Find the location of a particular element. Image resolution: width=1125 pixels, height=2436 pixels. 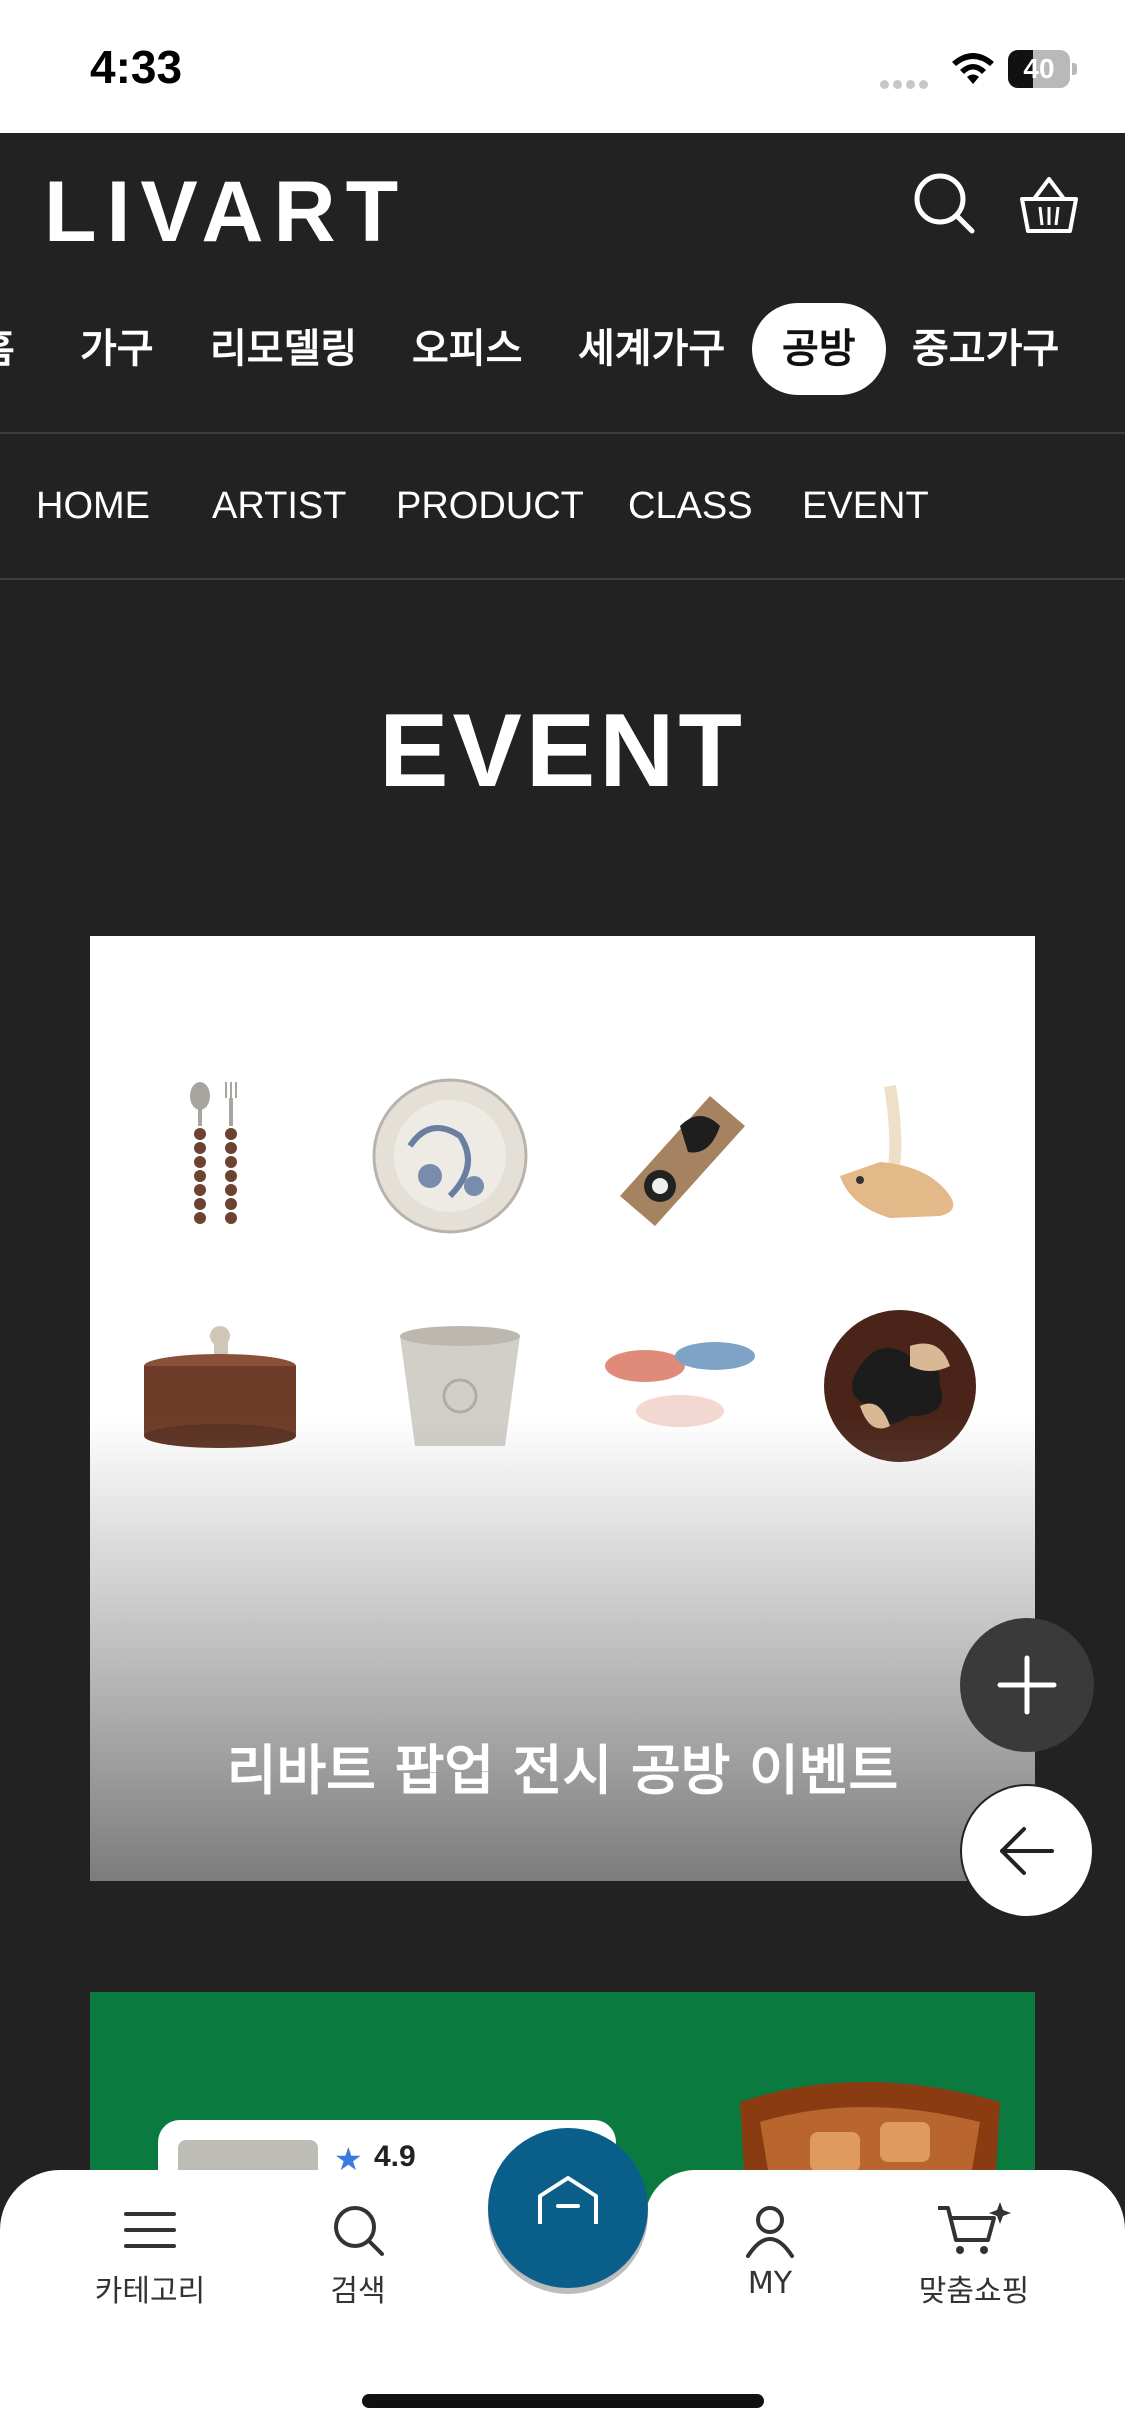

tab-category: 카테고리 is located at coordinates (150, 2265).